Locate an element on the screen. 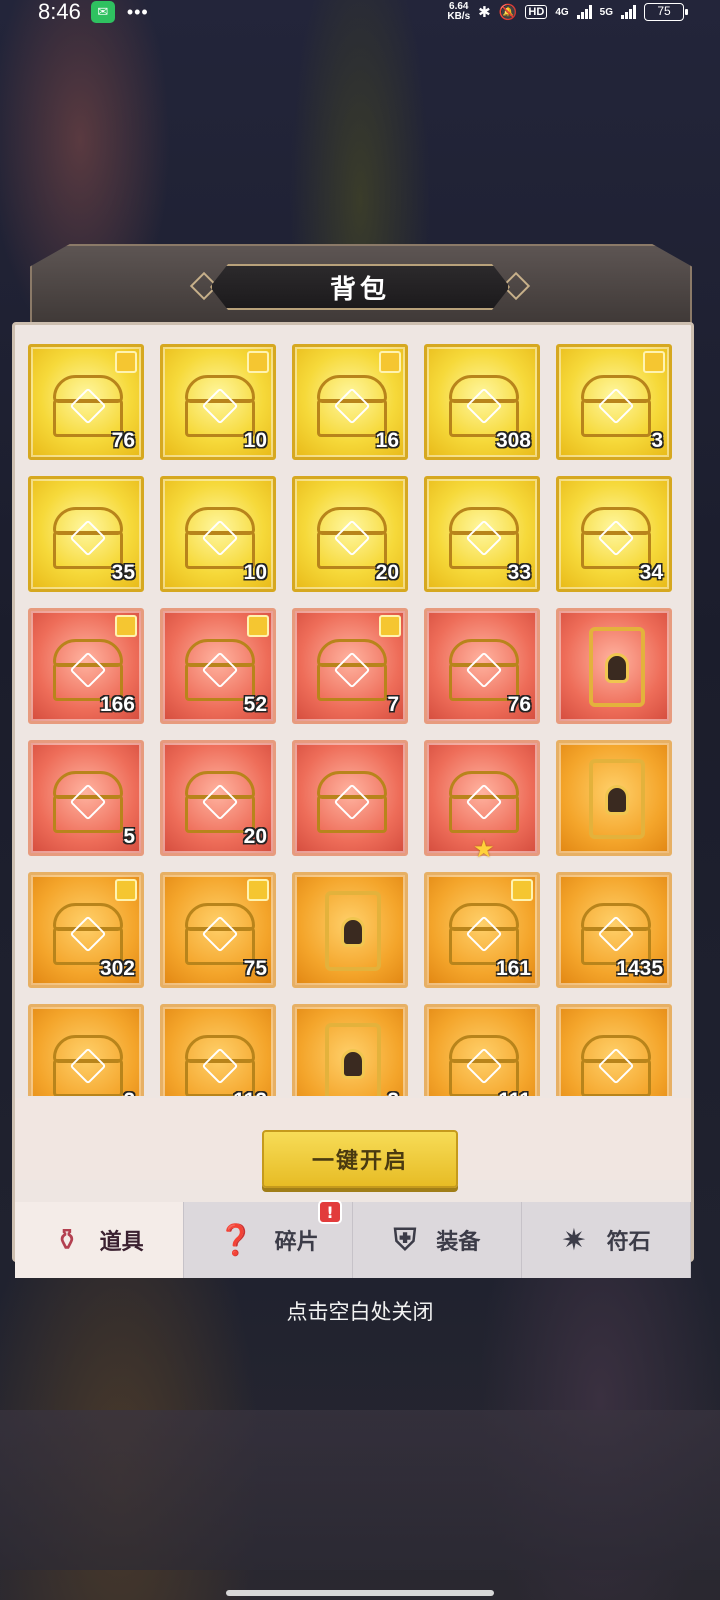 The image size is (720, 1600). inventory-item: 7 is located at coordinates (350, 666).